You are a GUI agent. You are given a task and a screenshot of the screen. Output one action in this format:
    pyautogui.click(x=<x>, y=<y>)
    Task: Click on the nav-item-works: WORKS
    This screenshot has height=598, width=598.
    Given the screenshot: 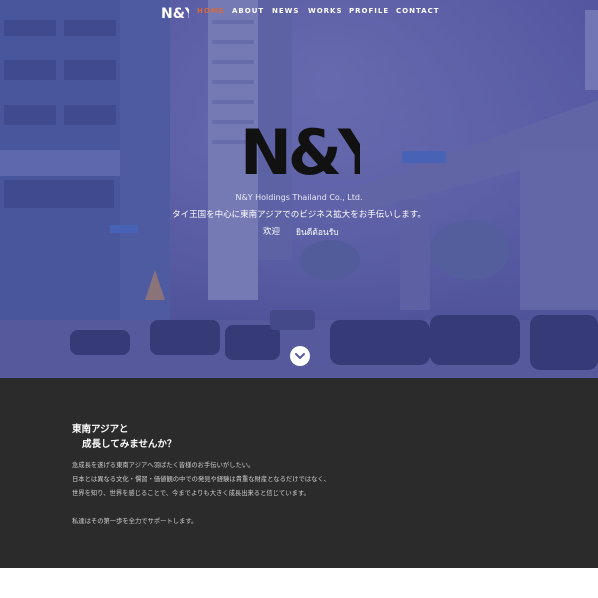 What is the action you would take?
    pyautogui.click(x=325, y=11)
    